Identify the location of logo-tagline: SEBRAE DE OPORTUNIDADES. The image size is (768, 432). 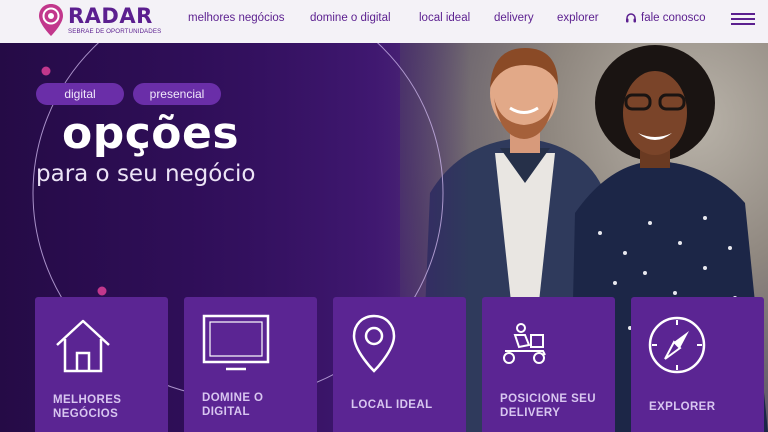
(115, 31).